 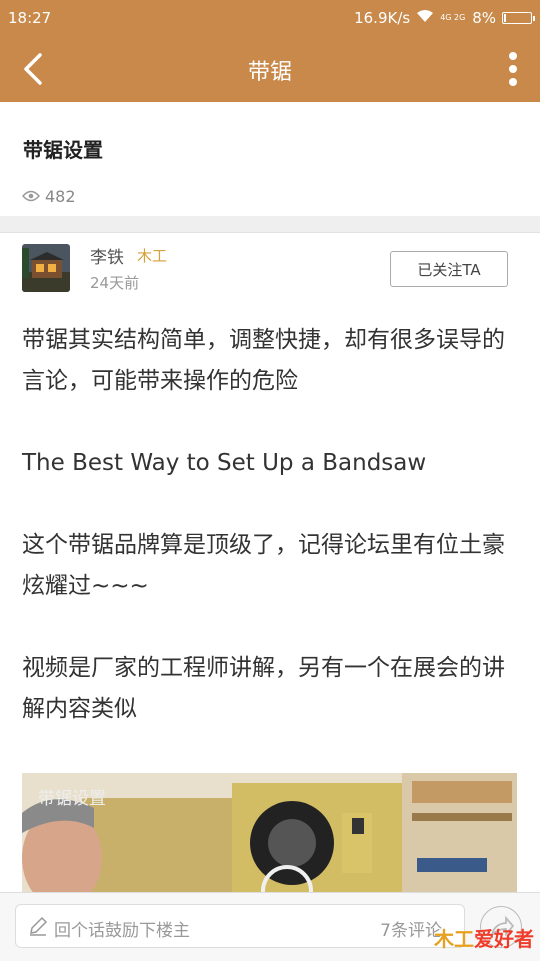 I want to click on comment-input: 回个话鼓励下楼主 7条评论, so click(x=240, y=926).